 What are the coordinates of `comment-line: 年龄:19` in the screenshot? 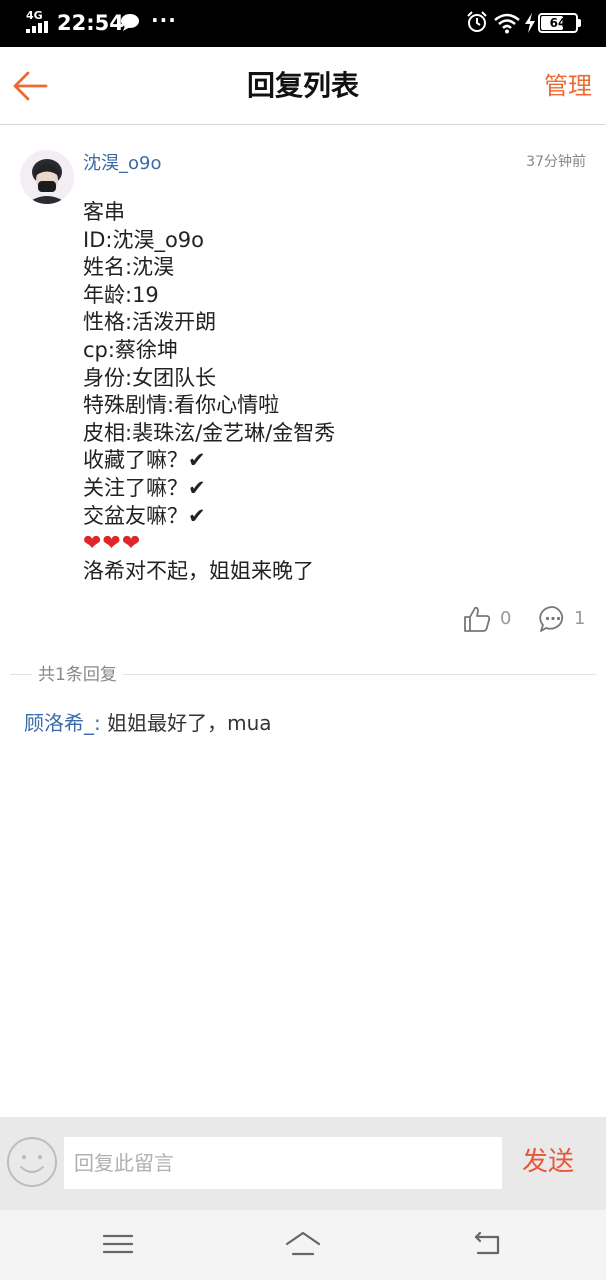 It's located at (121, 294).